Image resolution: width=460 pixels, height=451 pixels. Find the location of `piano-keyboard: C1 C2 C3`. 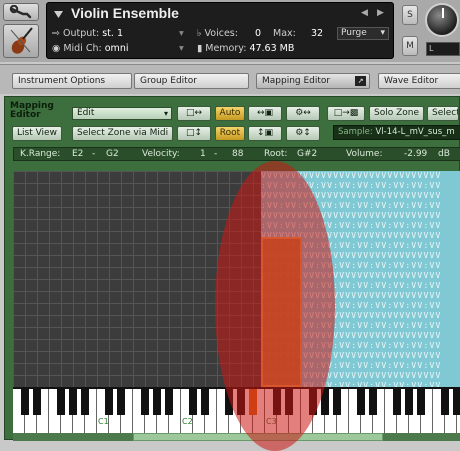

piano-keyboard: C1 C2 C3 is located at coordinates (236, 410).